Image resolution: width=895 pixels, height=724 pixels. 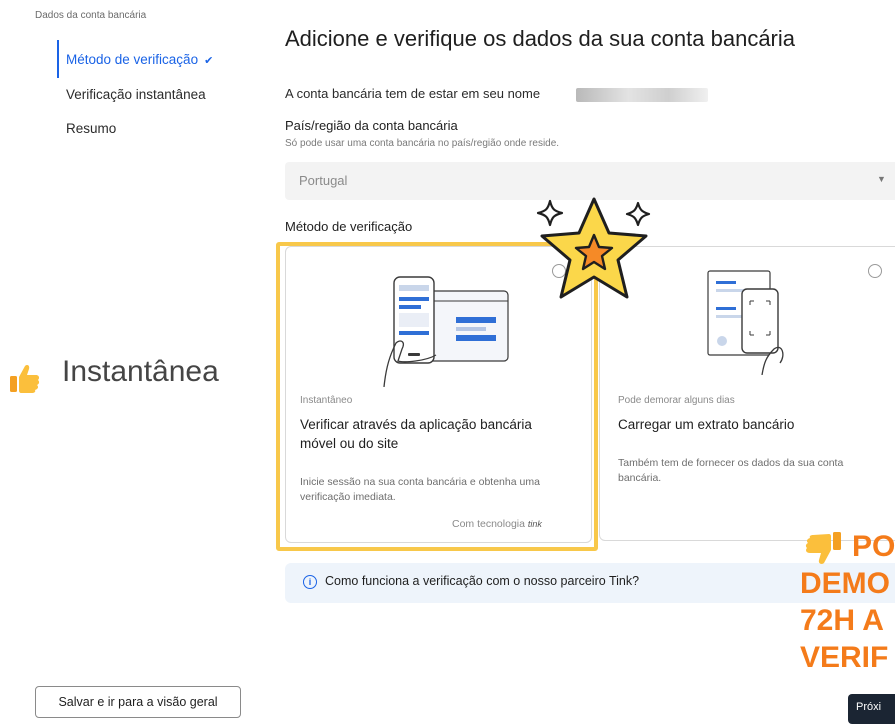 What do you see at coordinates (676, 400) in the screenshot?
I see `method-kicker: Pode demorar alguns dias` at bounding box center [676, 400].